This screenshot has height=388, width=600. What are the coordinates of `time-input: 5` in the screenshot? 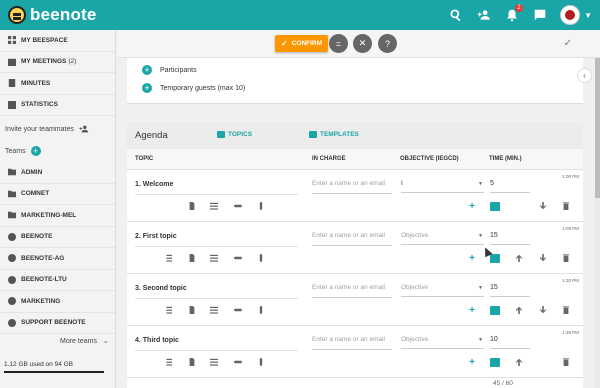 It's located at (510, 186).